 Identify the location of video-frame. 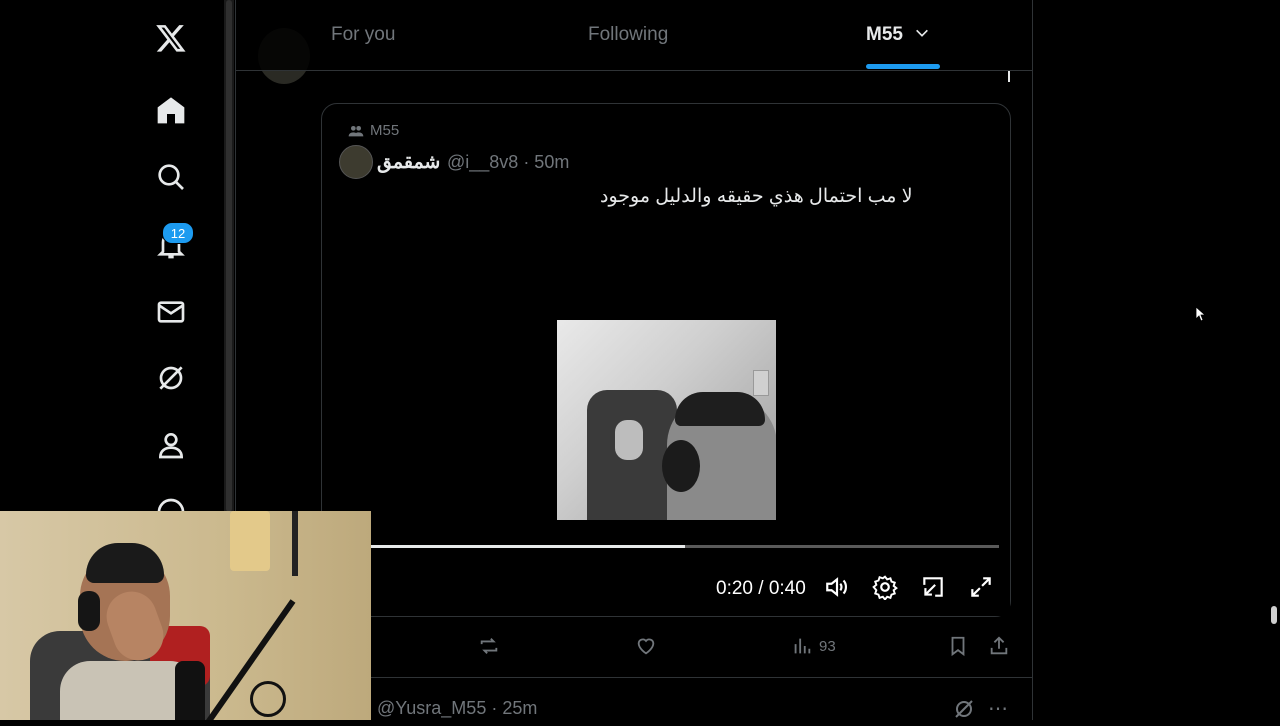
(666, 420).